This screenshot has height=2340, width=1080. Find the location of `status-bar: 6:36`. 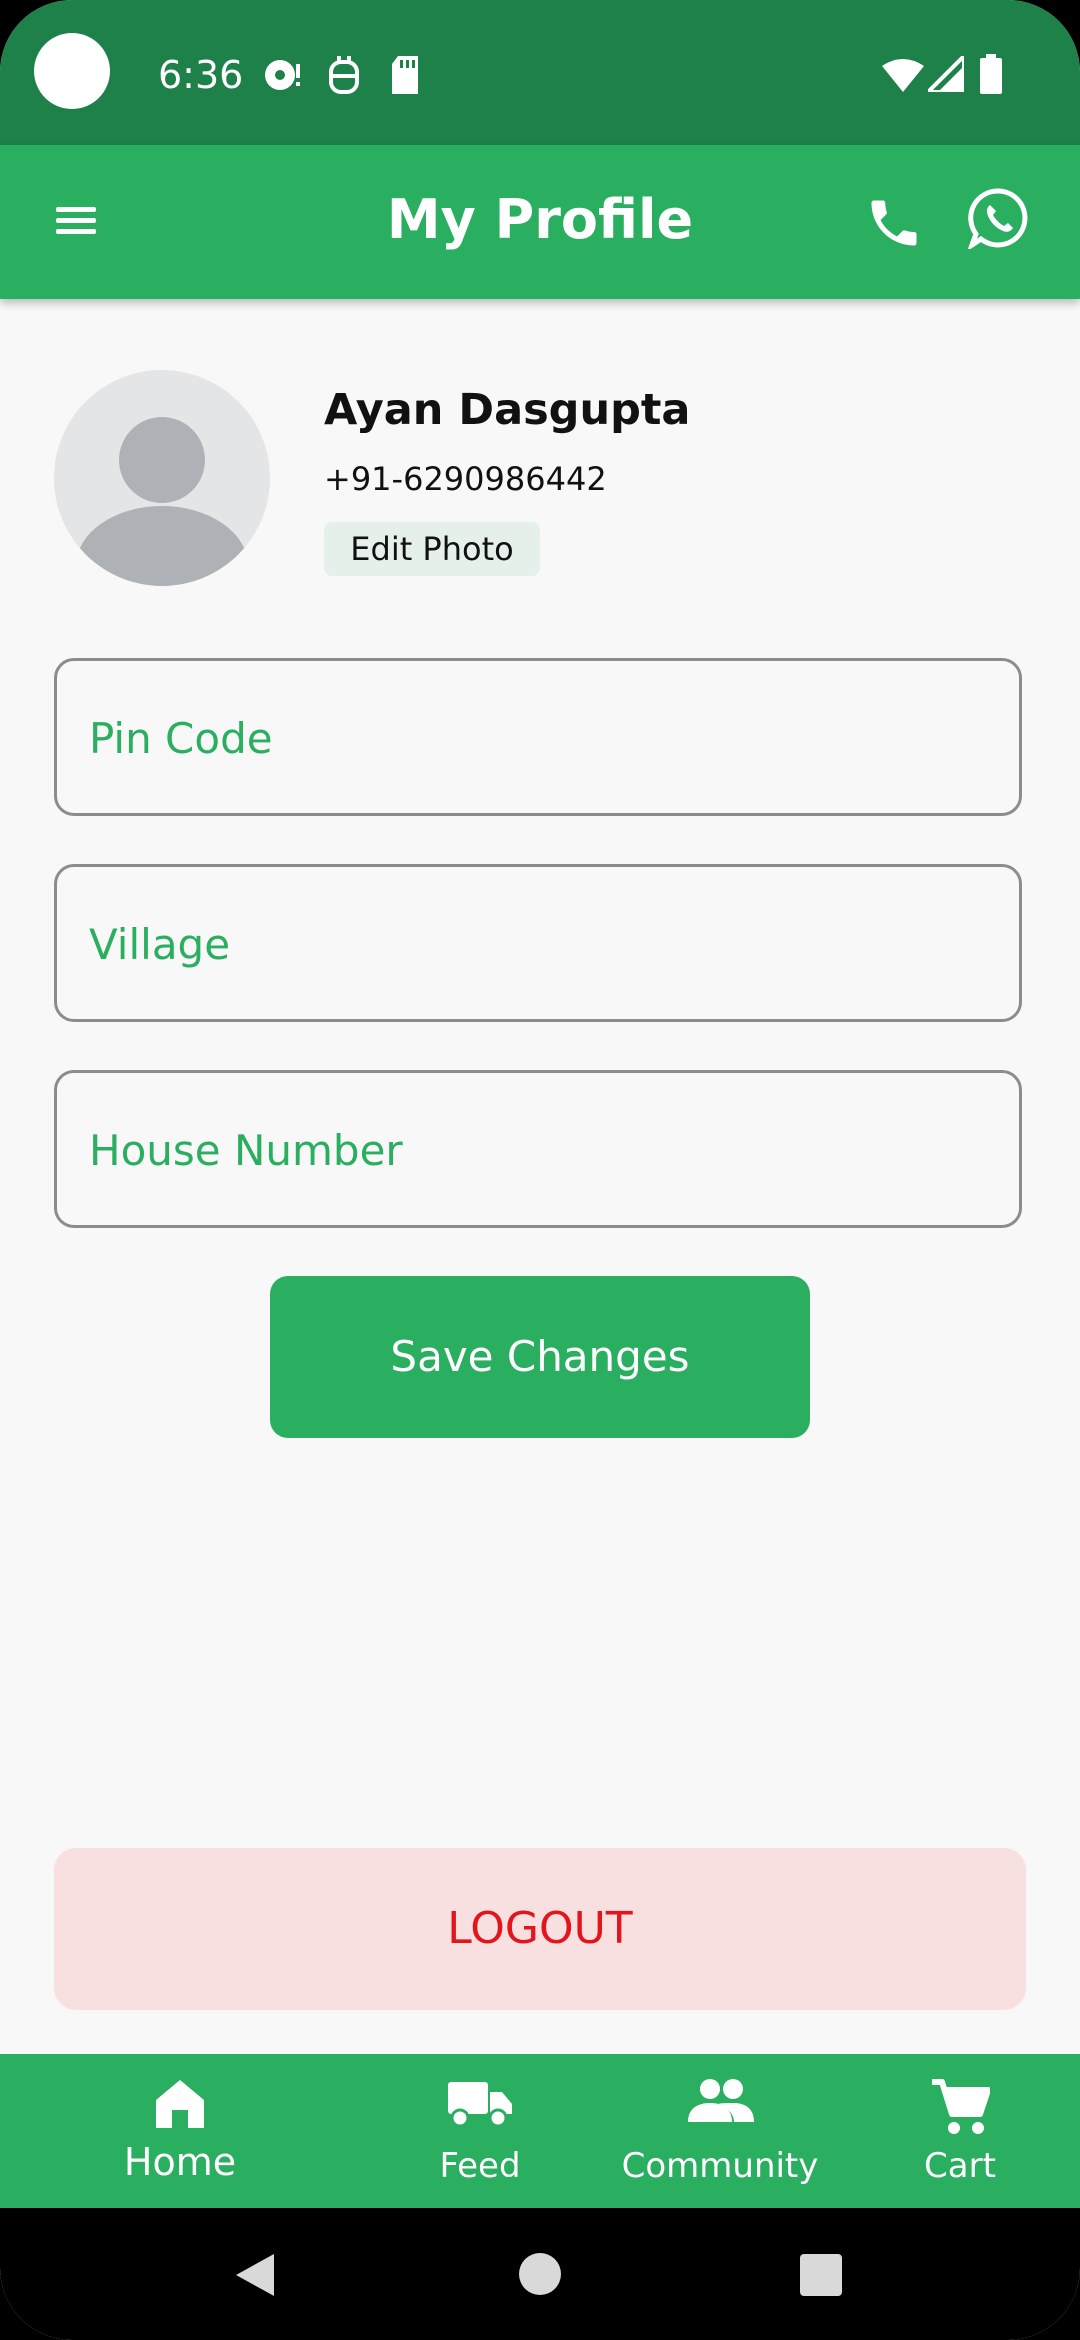

status-bar: 6:36 is located at coordinates (540, 72).